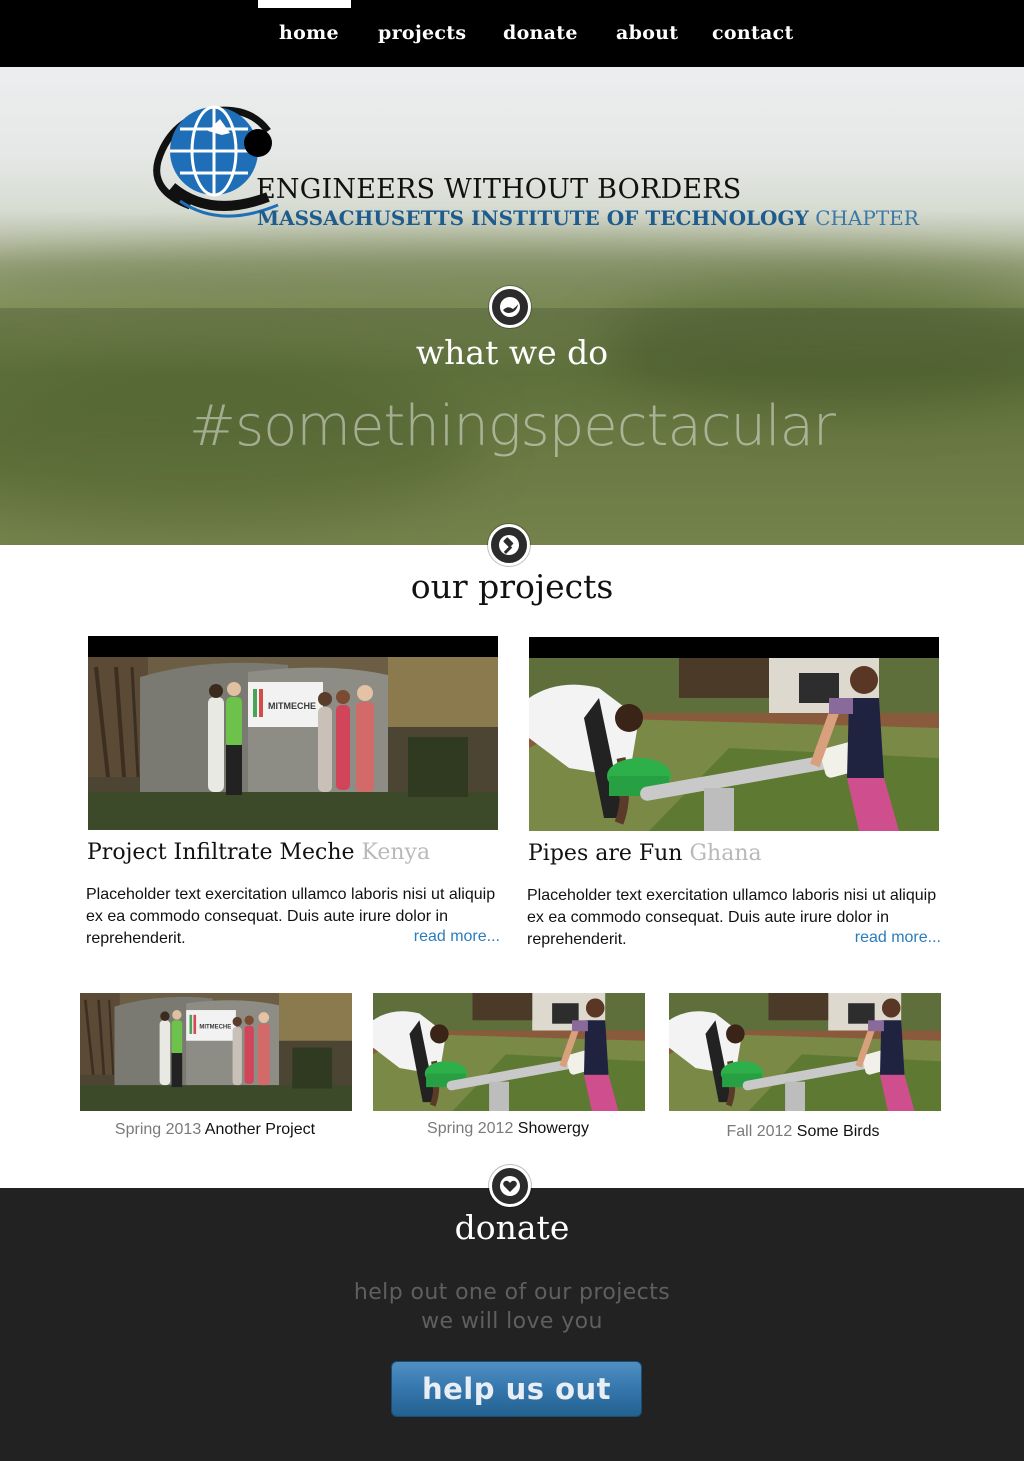 The height and width of the screenshot is (1461, 1024). I want to click on org-chapter-name: MASSACHUSETTS INSTITUTE OF TECHNOLOGY, so click(533, 218).